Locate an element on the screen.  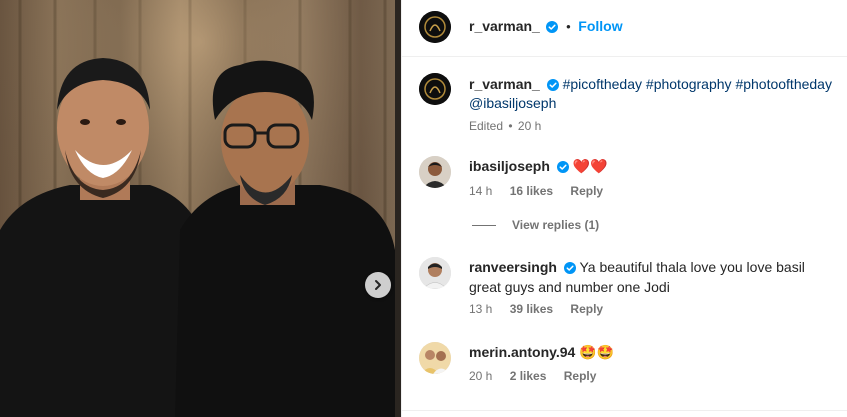
comment-likes: 16 likes is located at coordinates (531, 191).